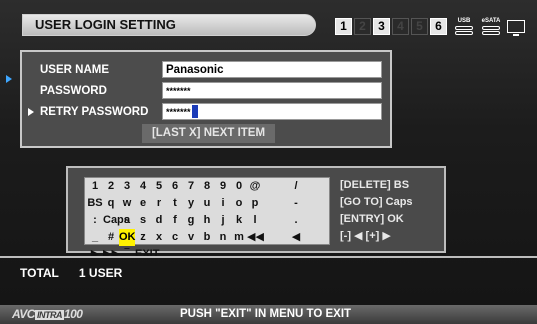 This screenshot has width=537, height=324. Describe the element at coordinates (375, 185) in the screenshot. I see `legend-delete: [DELETE] BS` at that location.